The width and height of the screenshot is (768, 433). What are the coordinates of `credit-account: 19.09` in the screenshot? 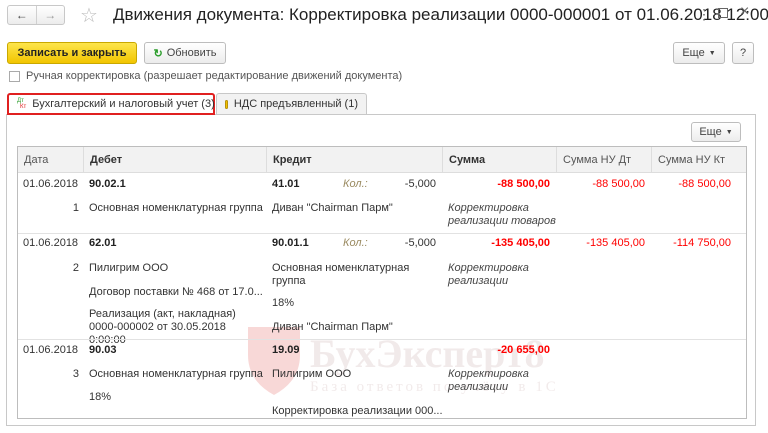 It's located at (286, 350).